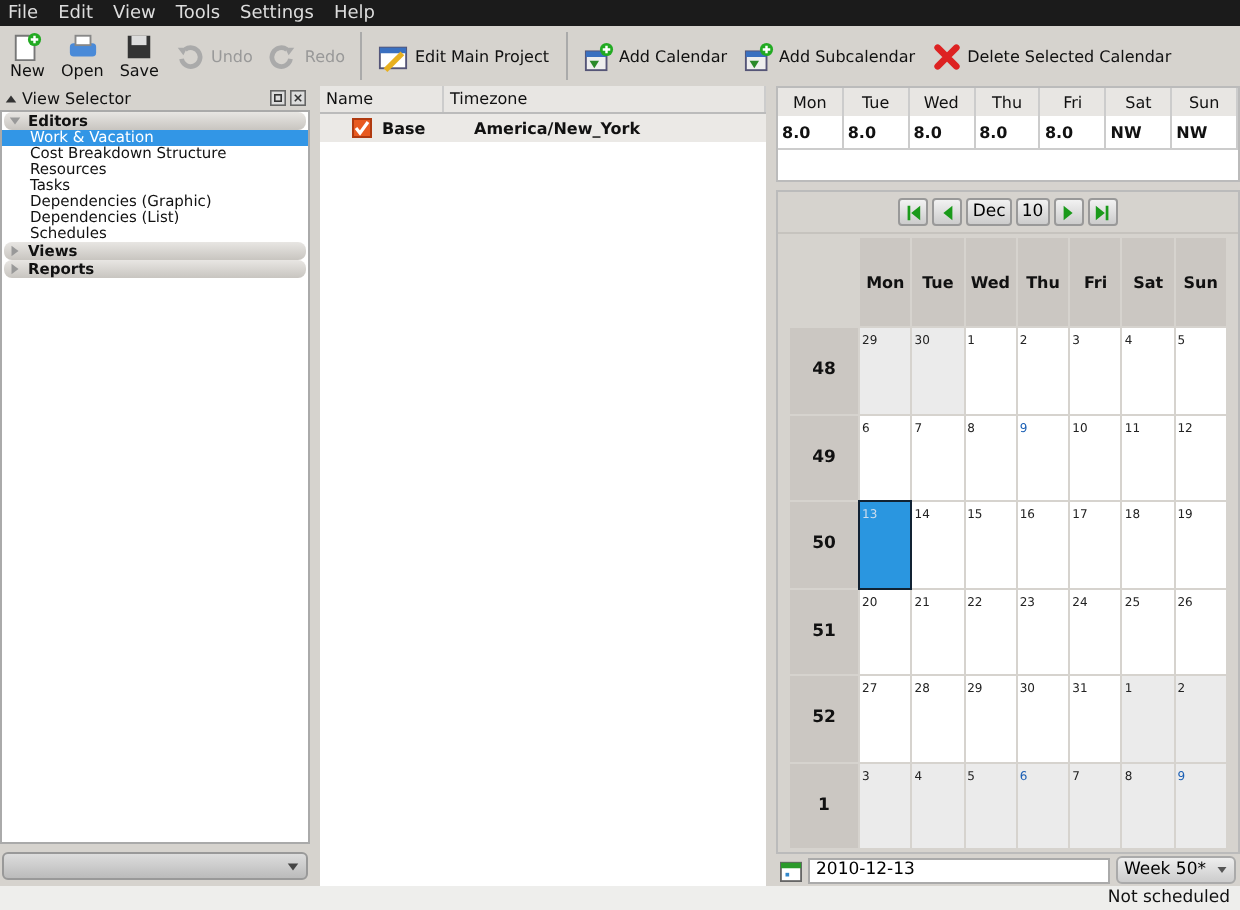 Image resolution: width=1240 pixels, height=910 pixels. I want to click on skip-forward-icon, so click(1102, 212).